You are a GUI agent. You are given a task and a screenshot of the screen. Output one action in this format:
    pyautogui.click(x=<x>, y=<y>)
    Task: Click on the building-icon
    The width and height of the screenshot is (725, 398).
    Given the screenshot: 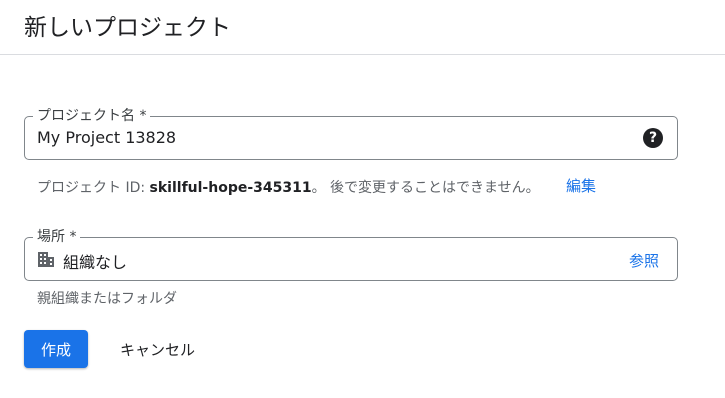 What is the action you would take?
    pyautogui.click(x=46, y=259)
    